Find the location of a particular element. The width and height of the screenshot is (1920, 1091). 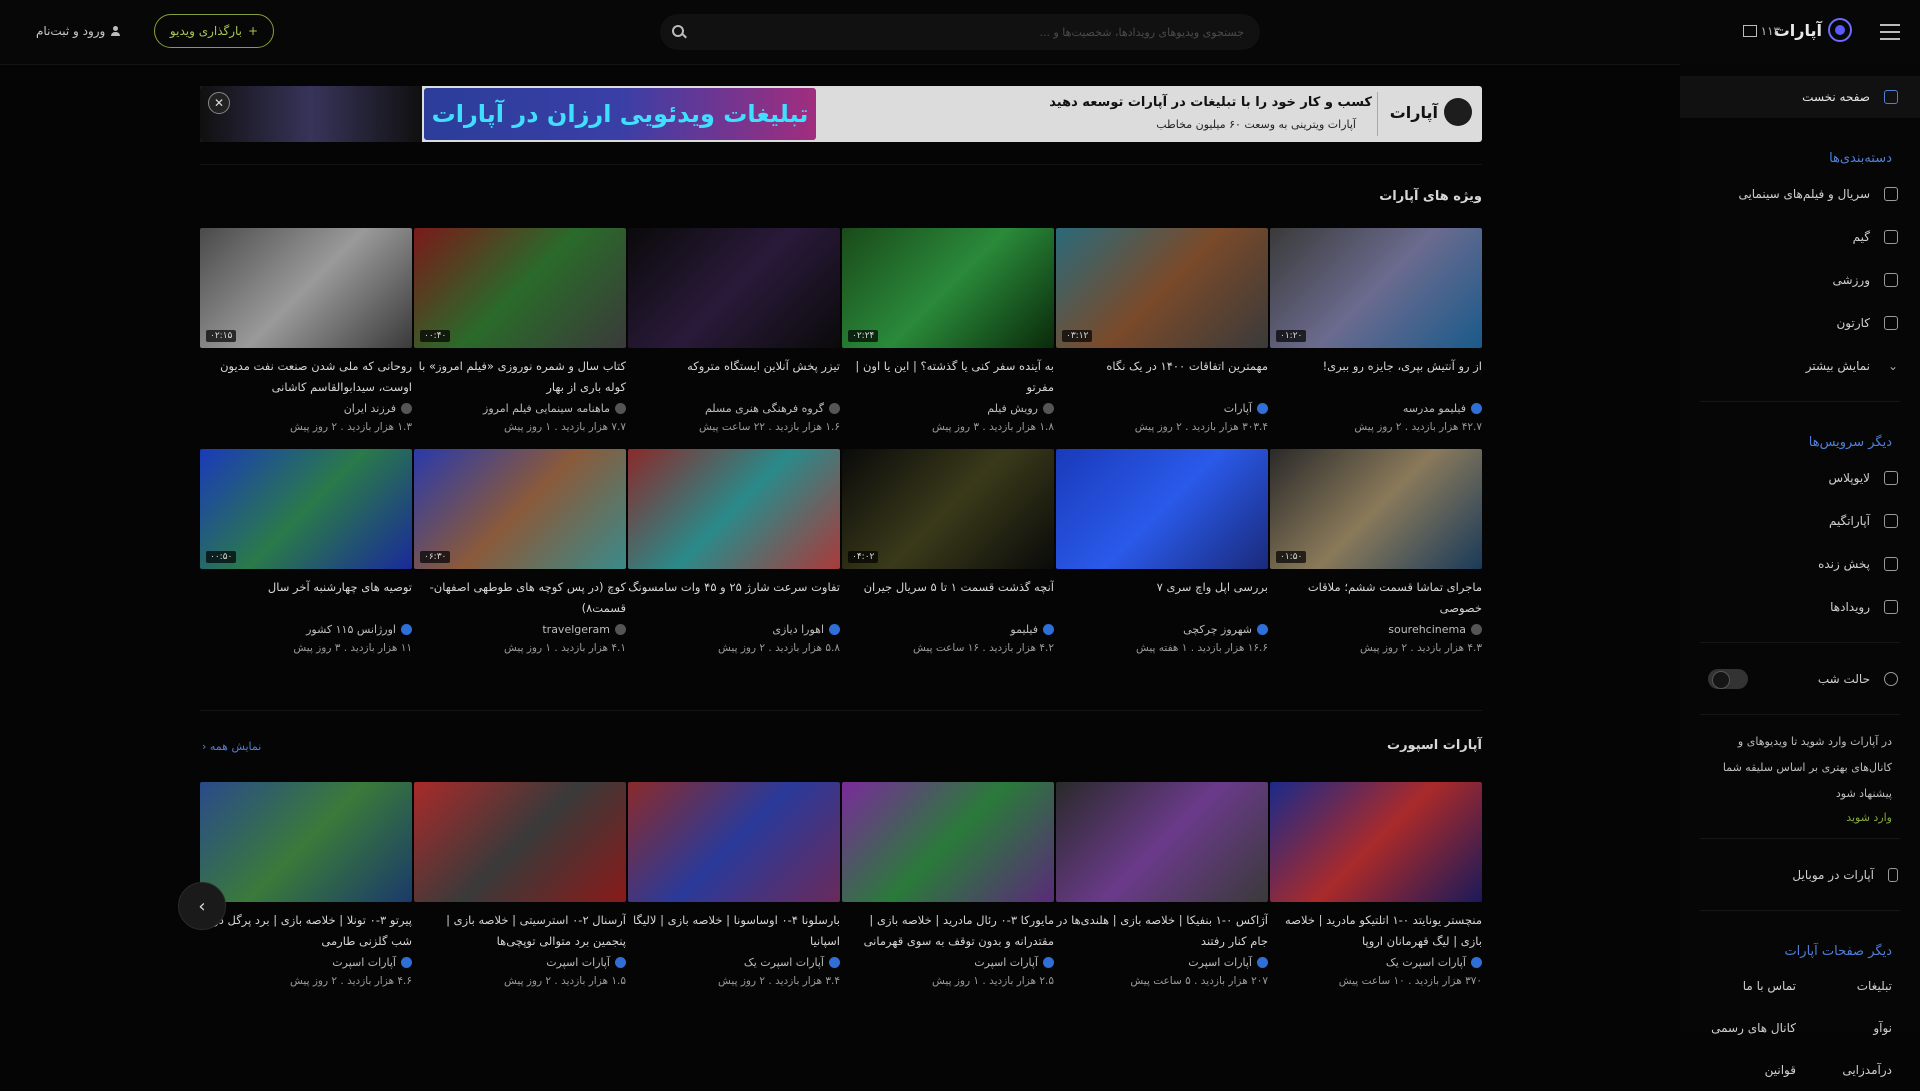

footer-link: درآمدزایی is located at coordinates (1844, 1070).